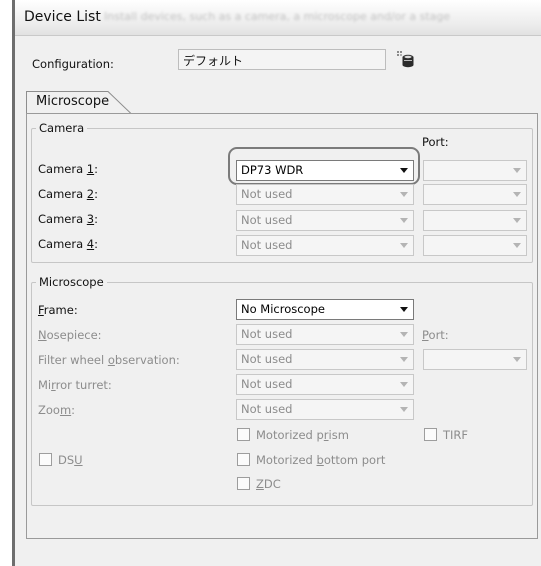 The height and width of the screenshot is (566, 541). What do you see at coordinates (71, 282) in the screenshot?
I see `microscope-group-title: Microscope` at bounding box center [71, 282].